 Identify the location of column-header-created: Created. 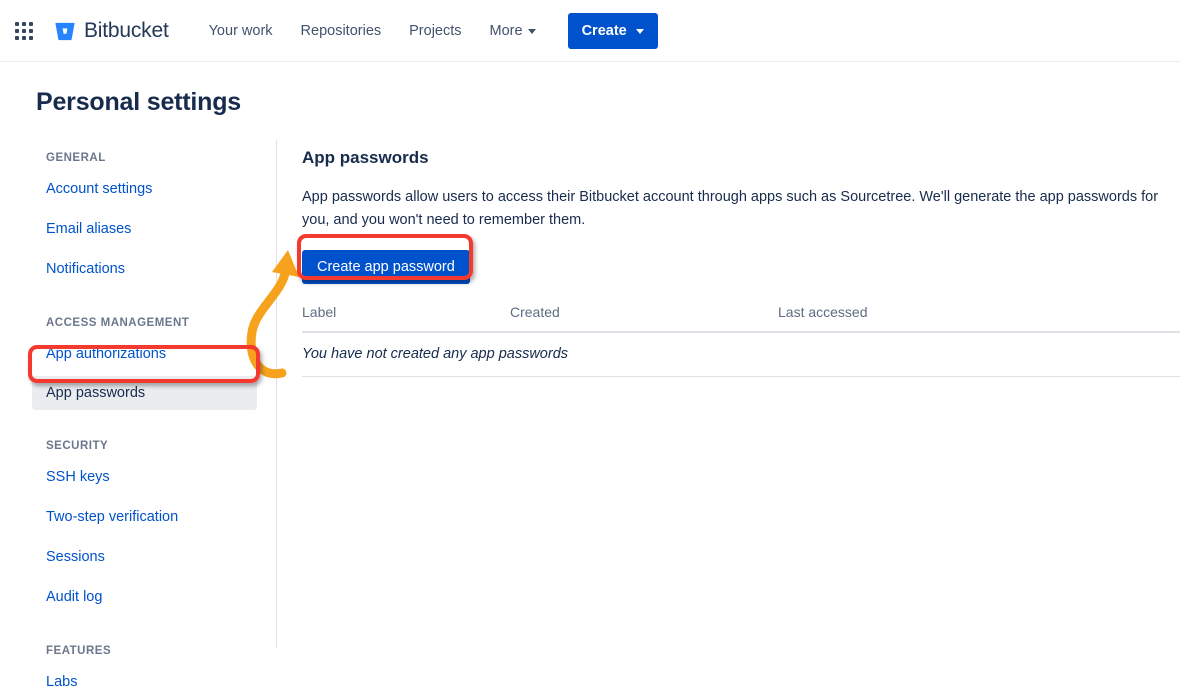
(644, 318).